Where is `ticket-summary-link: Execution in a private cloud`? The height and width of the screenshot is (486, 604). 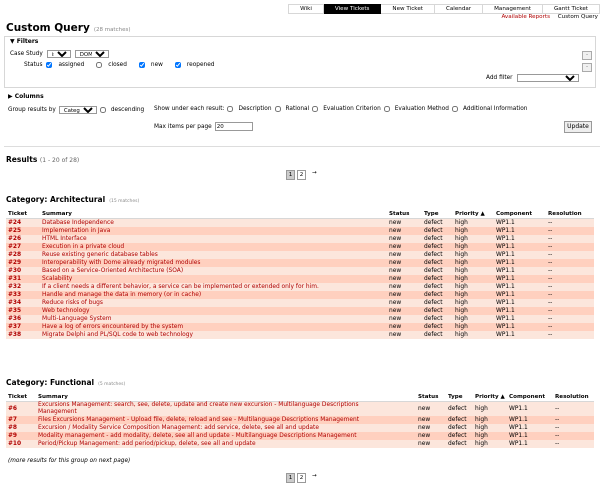
ticket-summary-link: Execution in a private cloud is located at coordinates (213, 247).